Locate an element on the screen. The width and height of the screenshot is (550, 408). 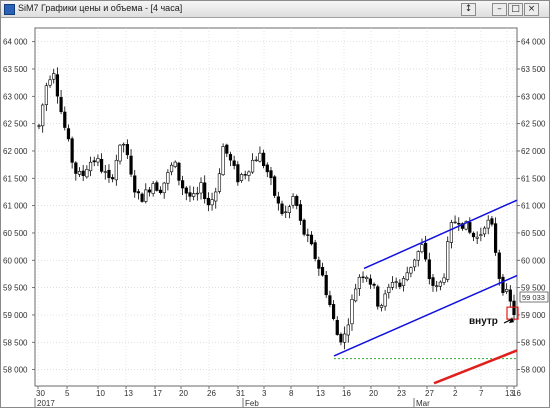
close-button: × is located at coordinates (531, 9).